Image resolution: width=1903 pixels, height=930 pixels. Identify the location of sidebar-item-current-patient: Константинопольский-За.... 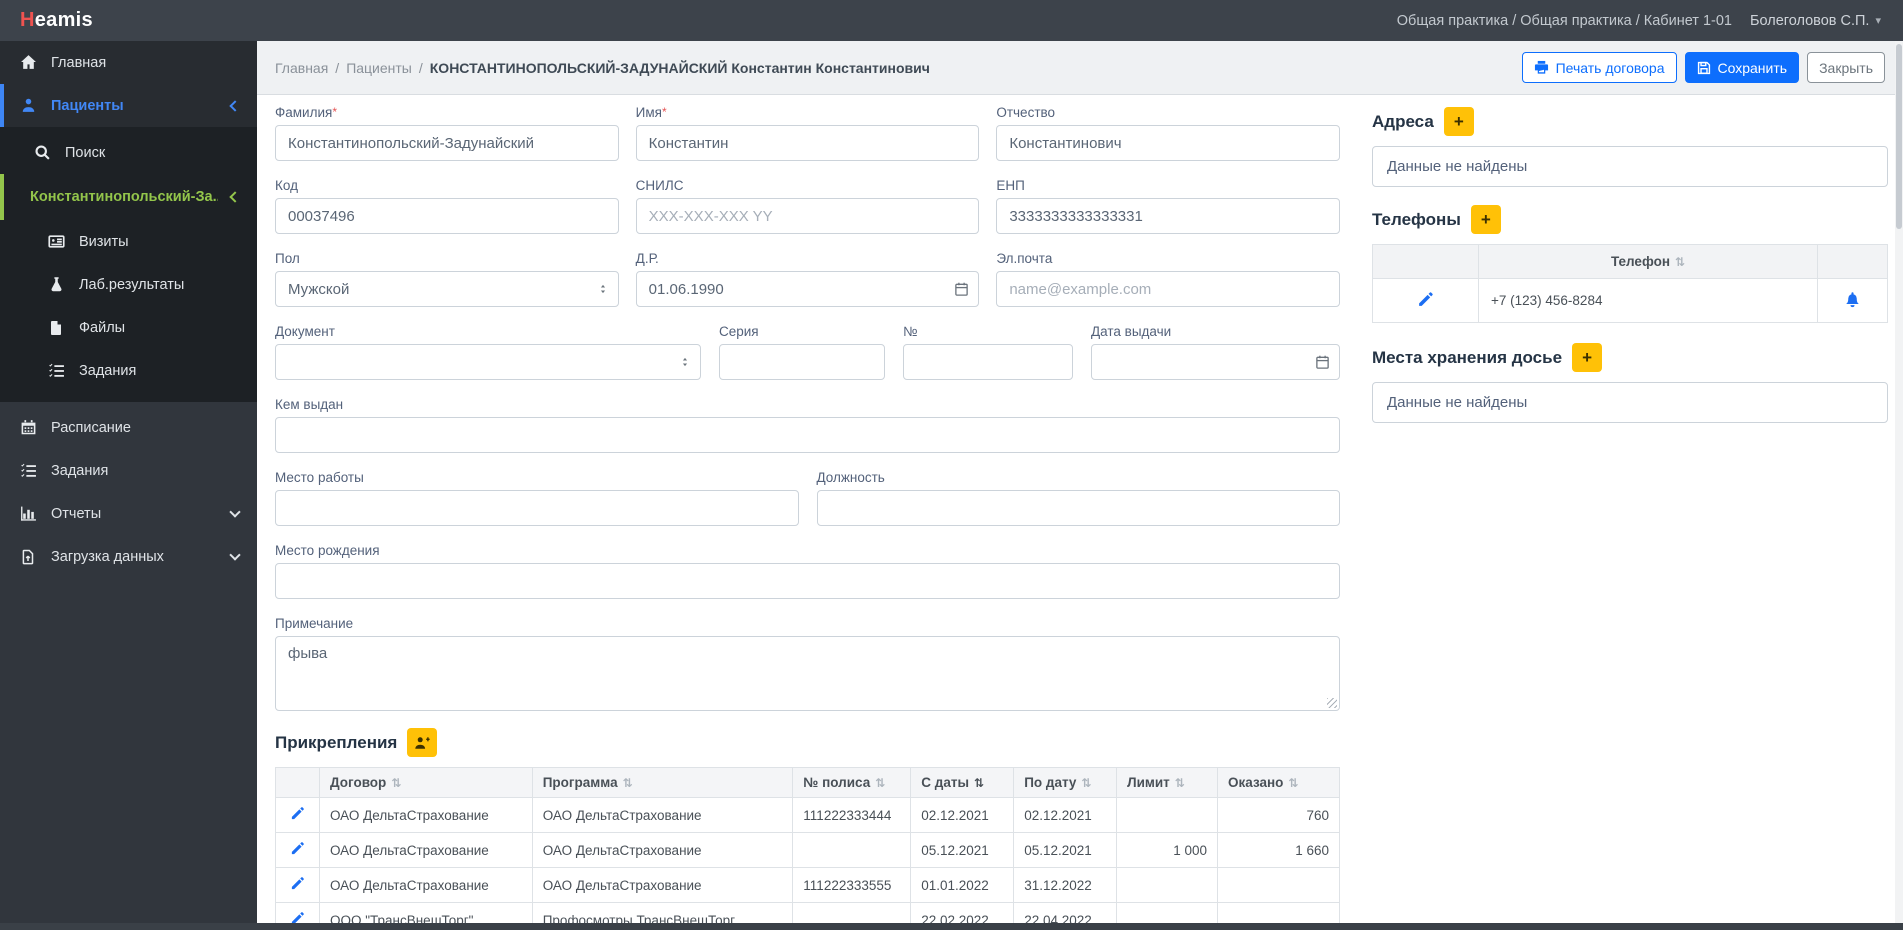
(128, 197).